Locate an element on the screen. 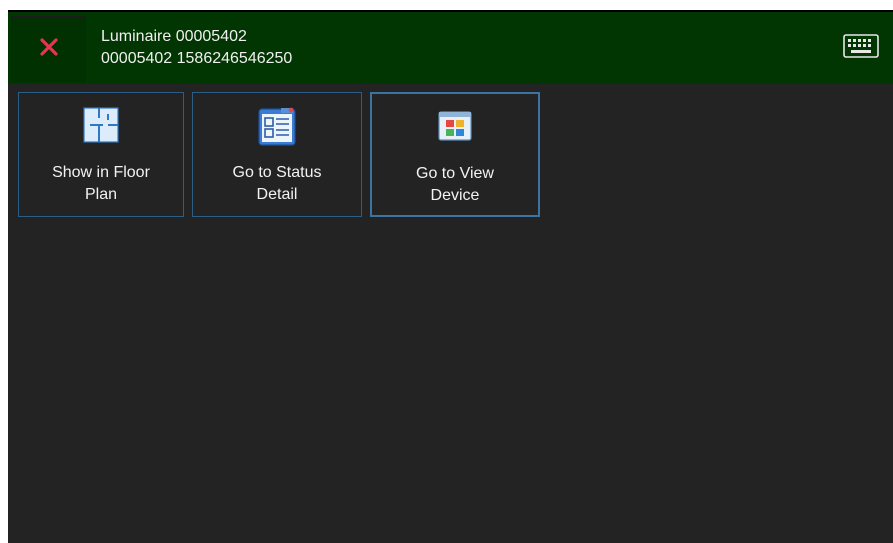 The width and height of the screenshot is (893, 543). close-button is located at coordinates (48, 49).